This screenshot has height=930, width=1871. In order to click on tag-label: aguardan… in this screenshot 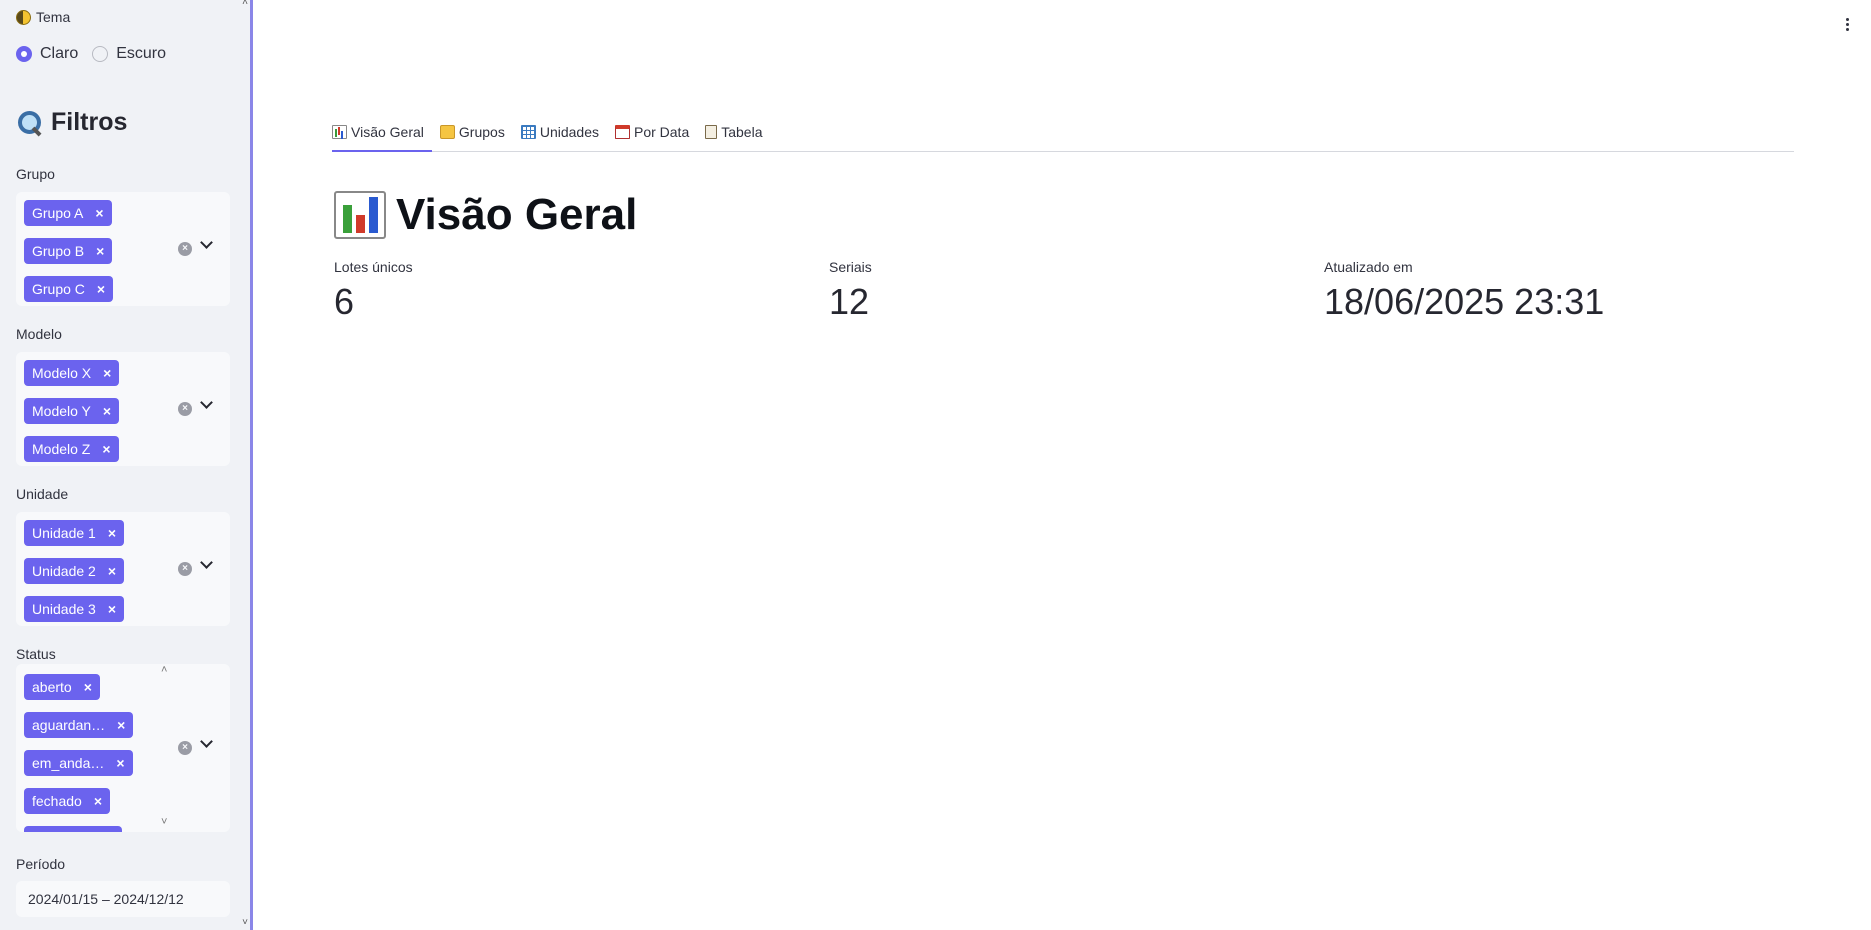, I will do `click(69, 725)`.